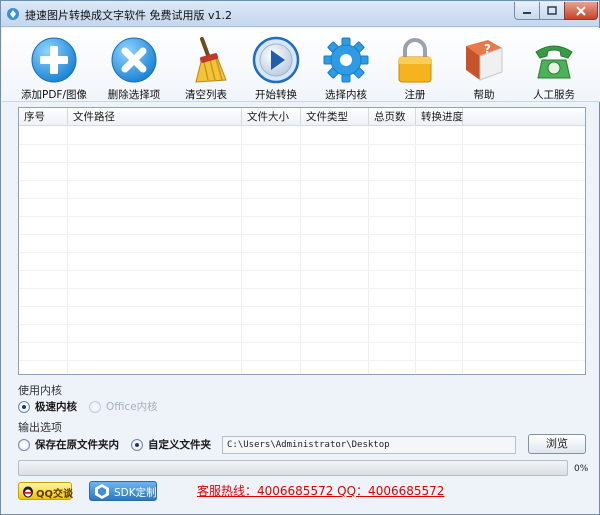  Describe the element at coordinates (40, 427) in the screenshot. I see `output-section-label: 输出选项` at that location.